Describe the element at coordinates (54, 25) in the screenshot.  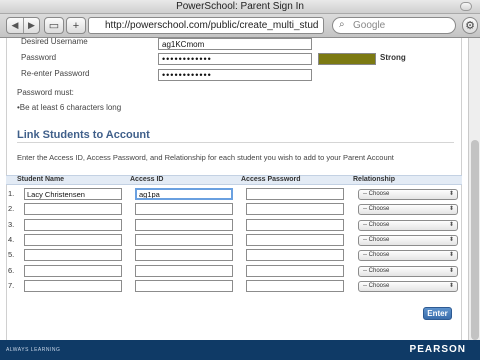
I see `tabs-overview-icon: ▭` at that location.